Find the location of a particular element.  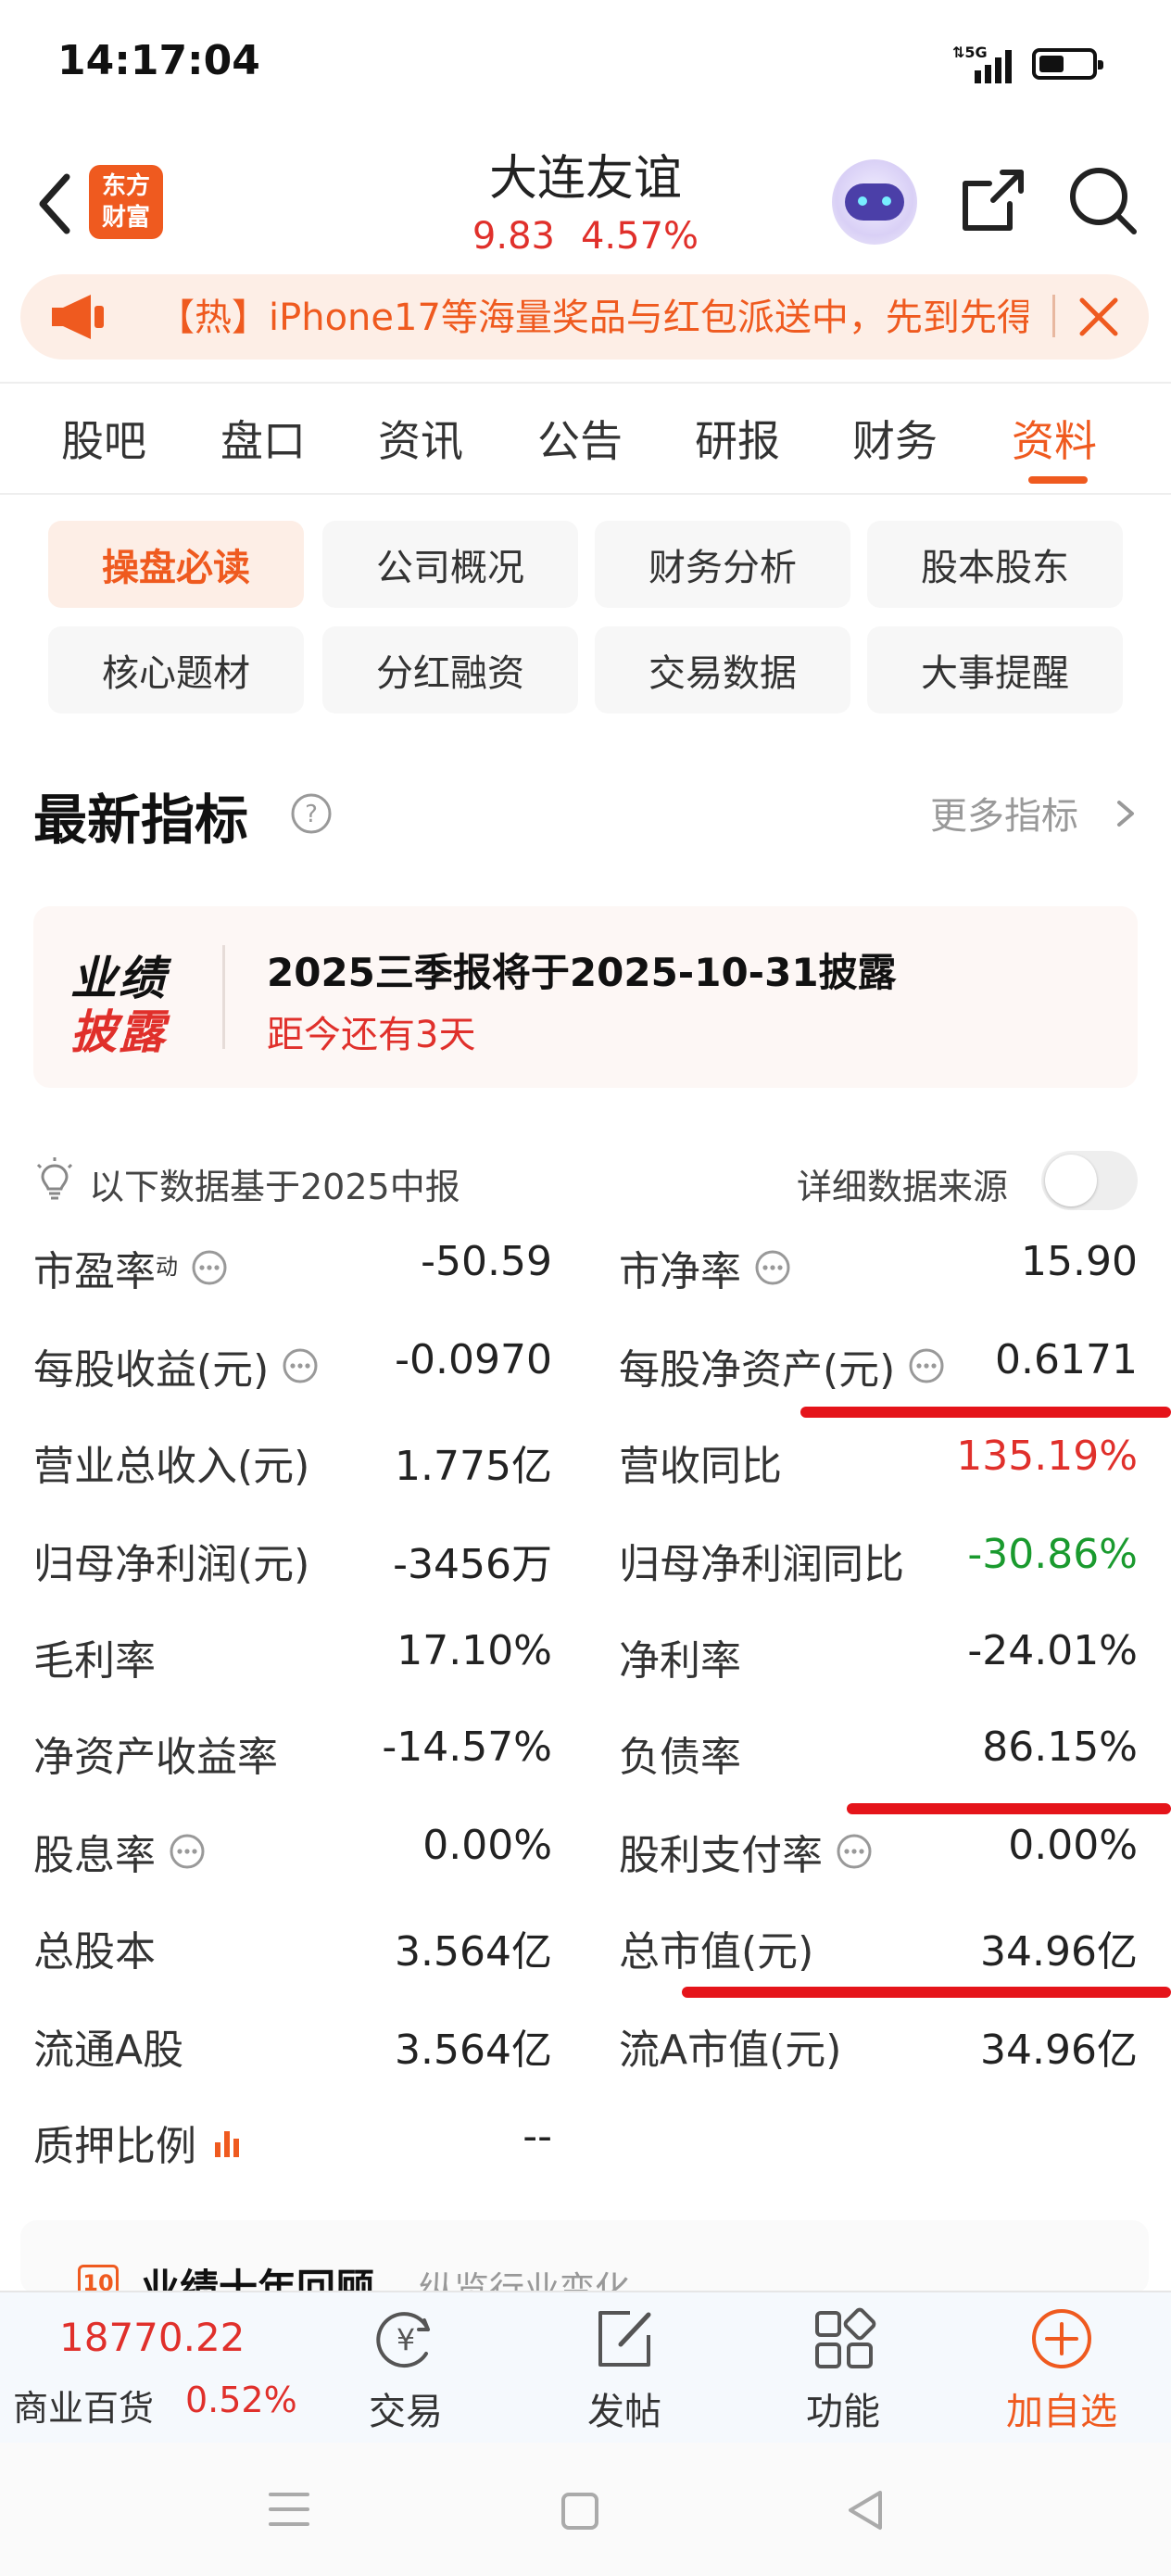

ten-year-review-card: 10 业绩十年回顾 纵览行业变化 is located at coordinates (584, 2257).